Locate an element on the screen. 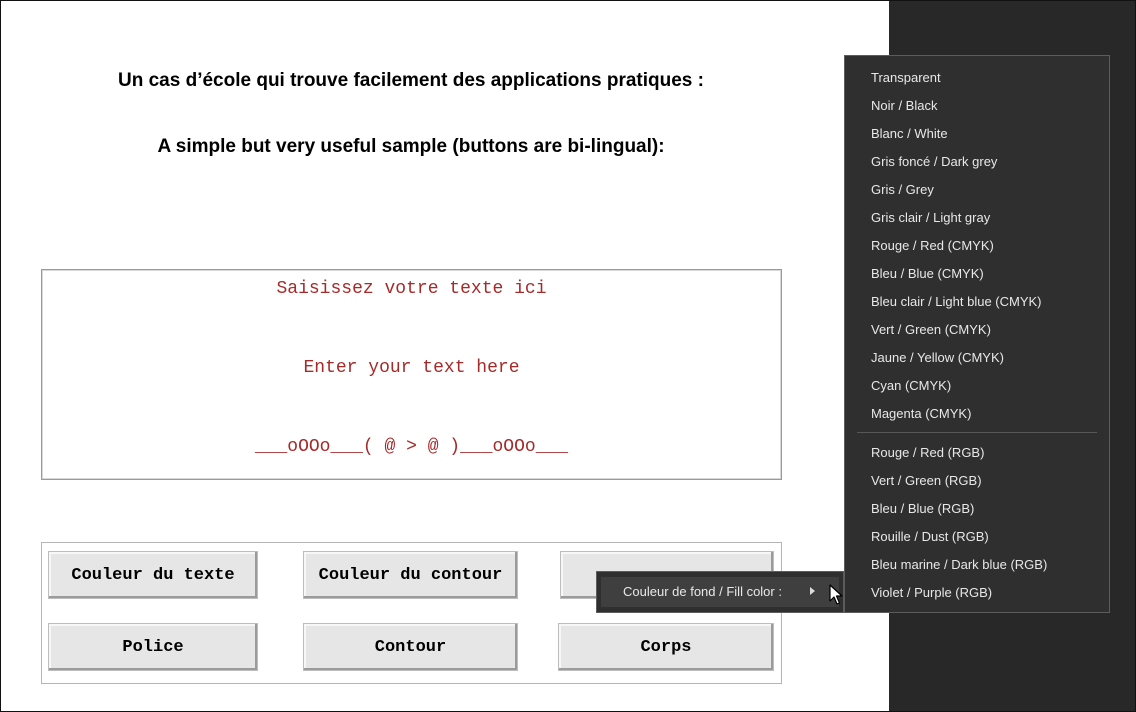 This screenshot has height=712, width=1136. mouse-cursor-icon is located at coordinates (836, 594).